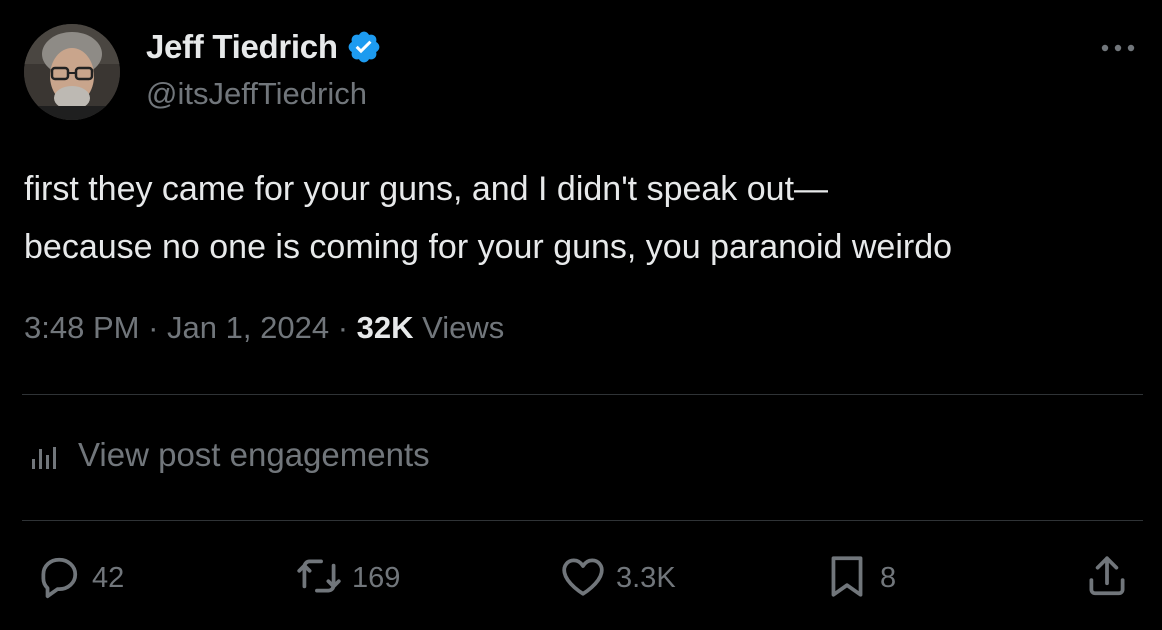 This screenshot has width=1162, height=630. I want to click on reply-button: 42, so click(79, 578).